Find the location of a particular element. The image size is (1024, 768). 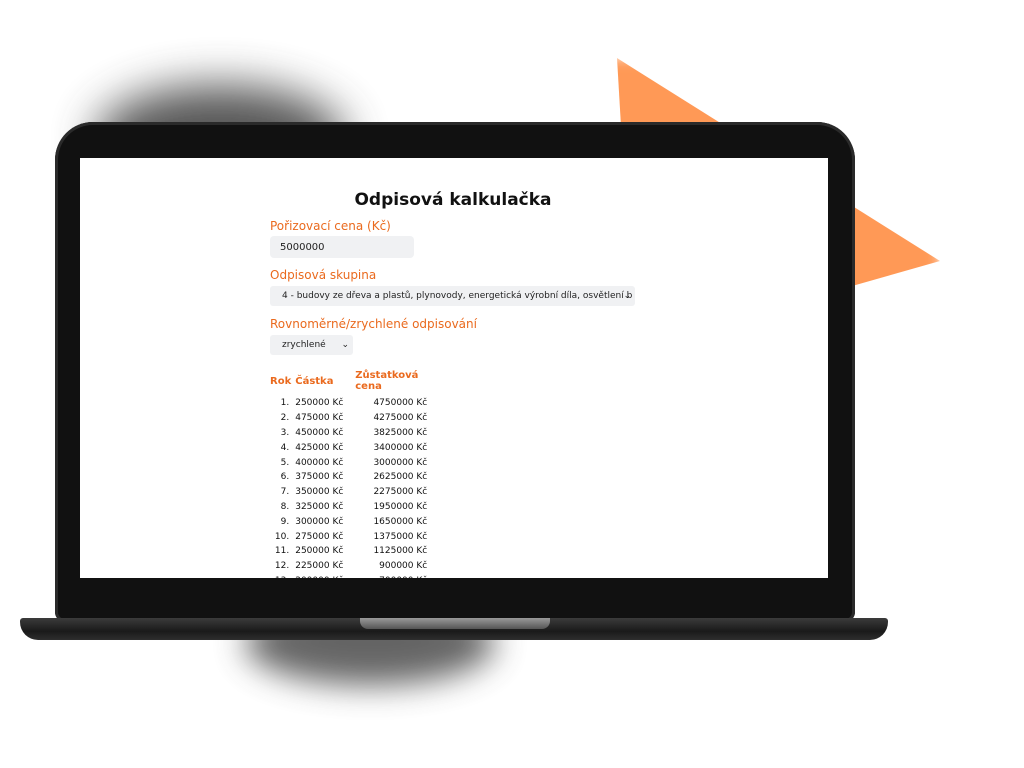

cell-zustatek: 3000000 Kč is located at coordinates (400, 462).